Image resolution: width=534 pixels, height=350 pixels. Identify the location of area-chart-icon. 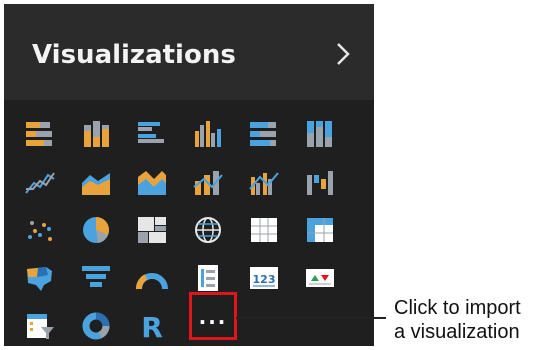
(96, 182).